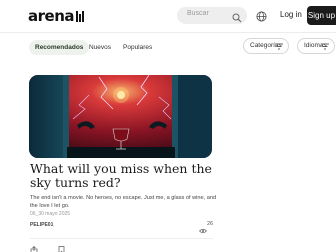 Image resolution: width=336 pixels, height=252 pixels. Describe the element at coordinates (34, 246) in the screenshot. I see `share-icon` at that location.